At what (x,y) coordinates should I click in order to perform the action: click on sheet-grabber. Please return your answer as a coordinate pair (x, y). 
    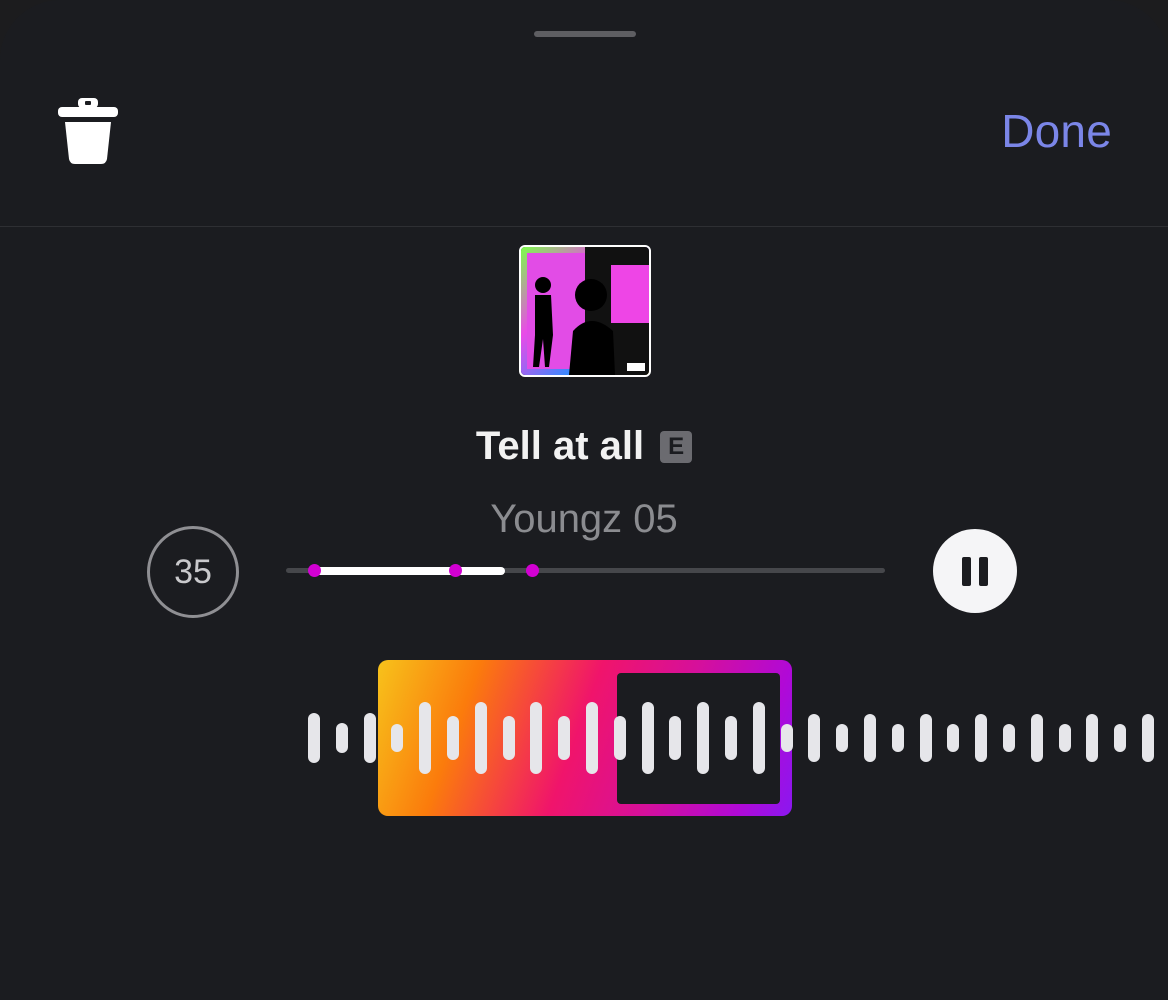
    Looking at the image, I should click on (585, 34).